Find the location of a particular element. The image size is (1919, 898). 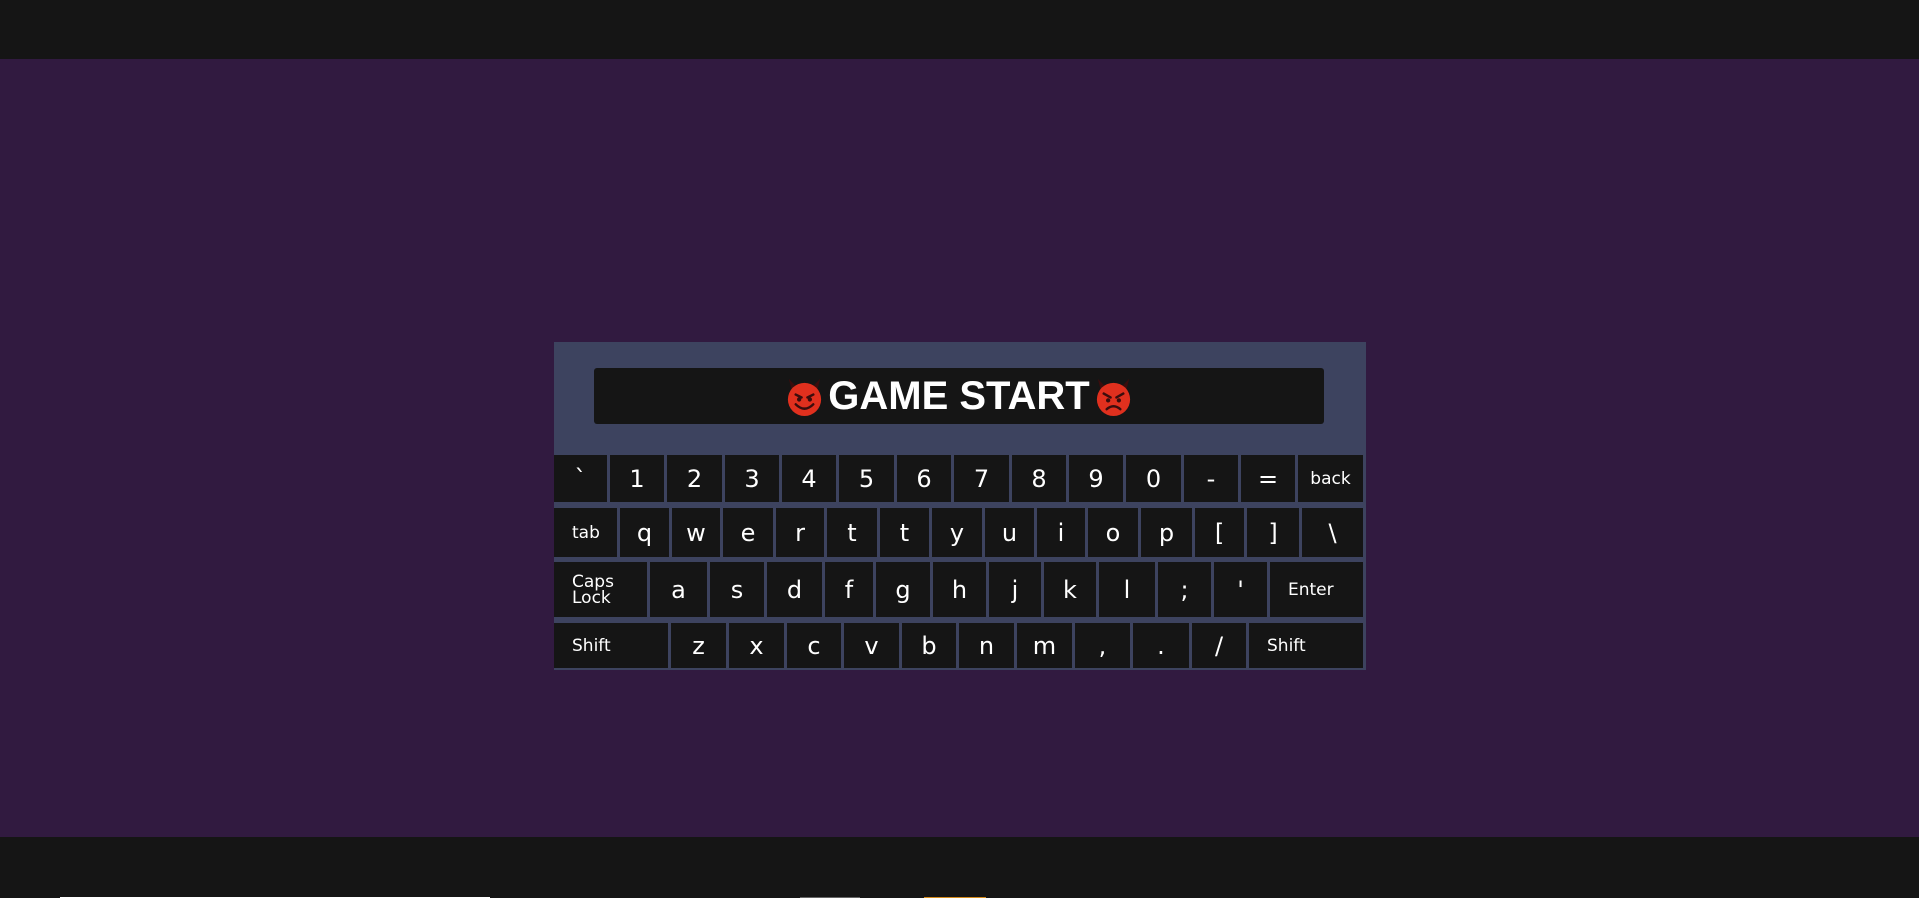

key-d: d is located at coordinates (794, 589).